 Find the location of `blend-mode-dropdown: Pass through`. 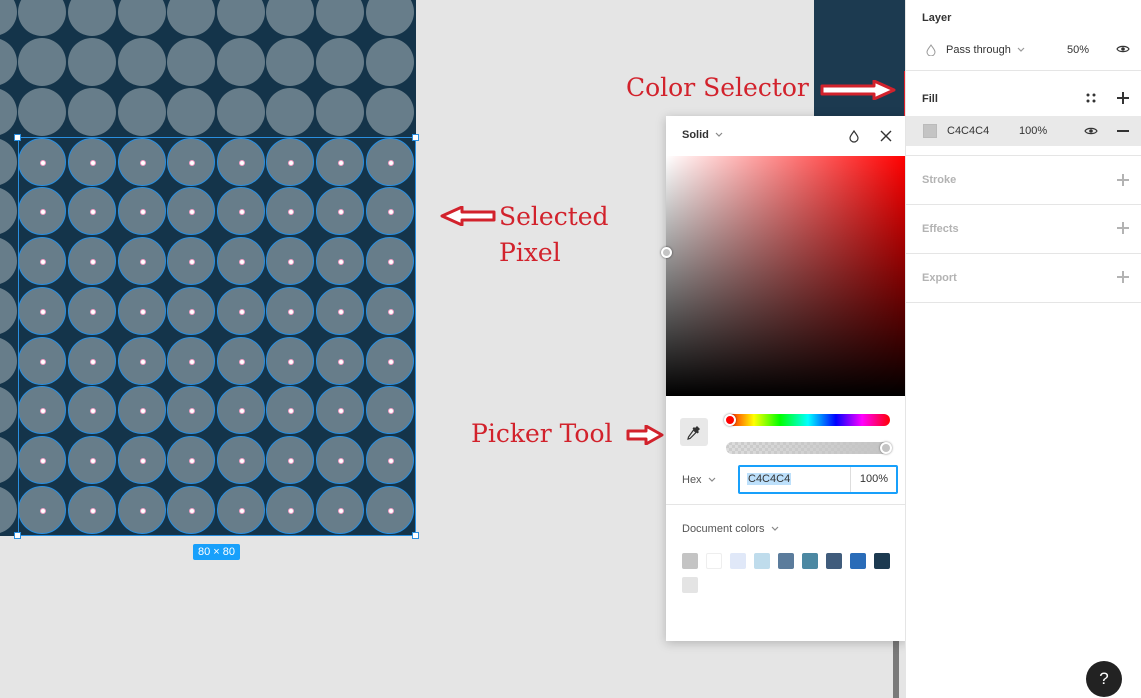

blend-mode-dropdown: Pass through is located at coordinates (985, 50).